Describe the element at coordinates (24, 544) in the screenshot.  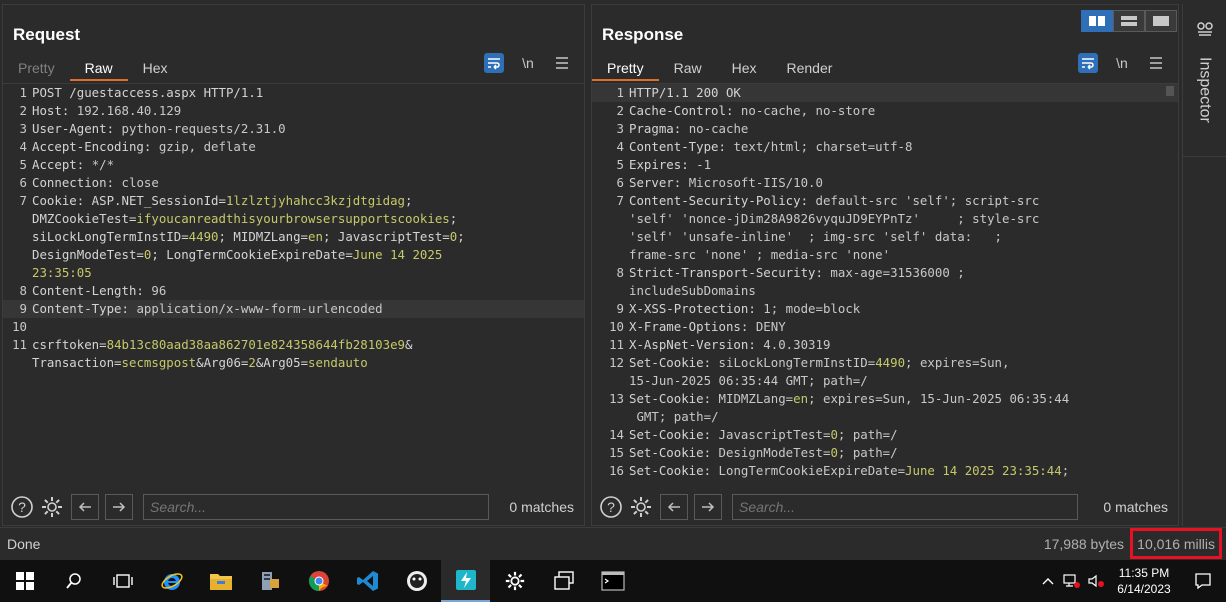
I see `status-text: Done` at that location.